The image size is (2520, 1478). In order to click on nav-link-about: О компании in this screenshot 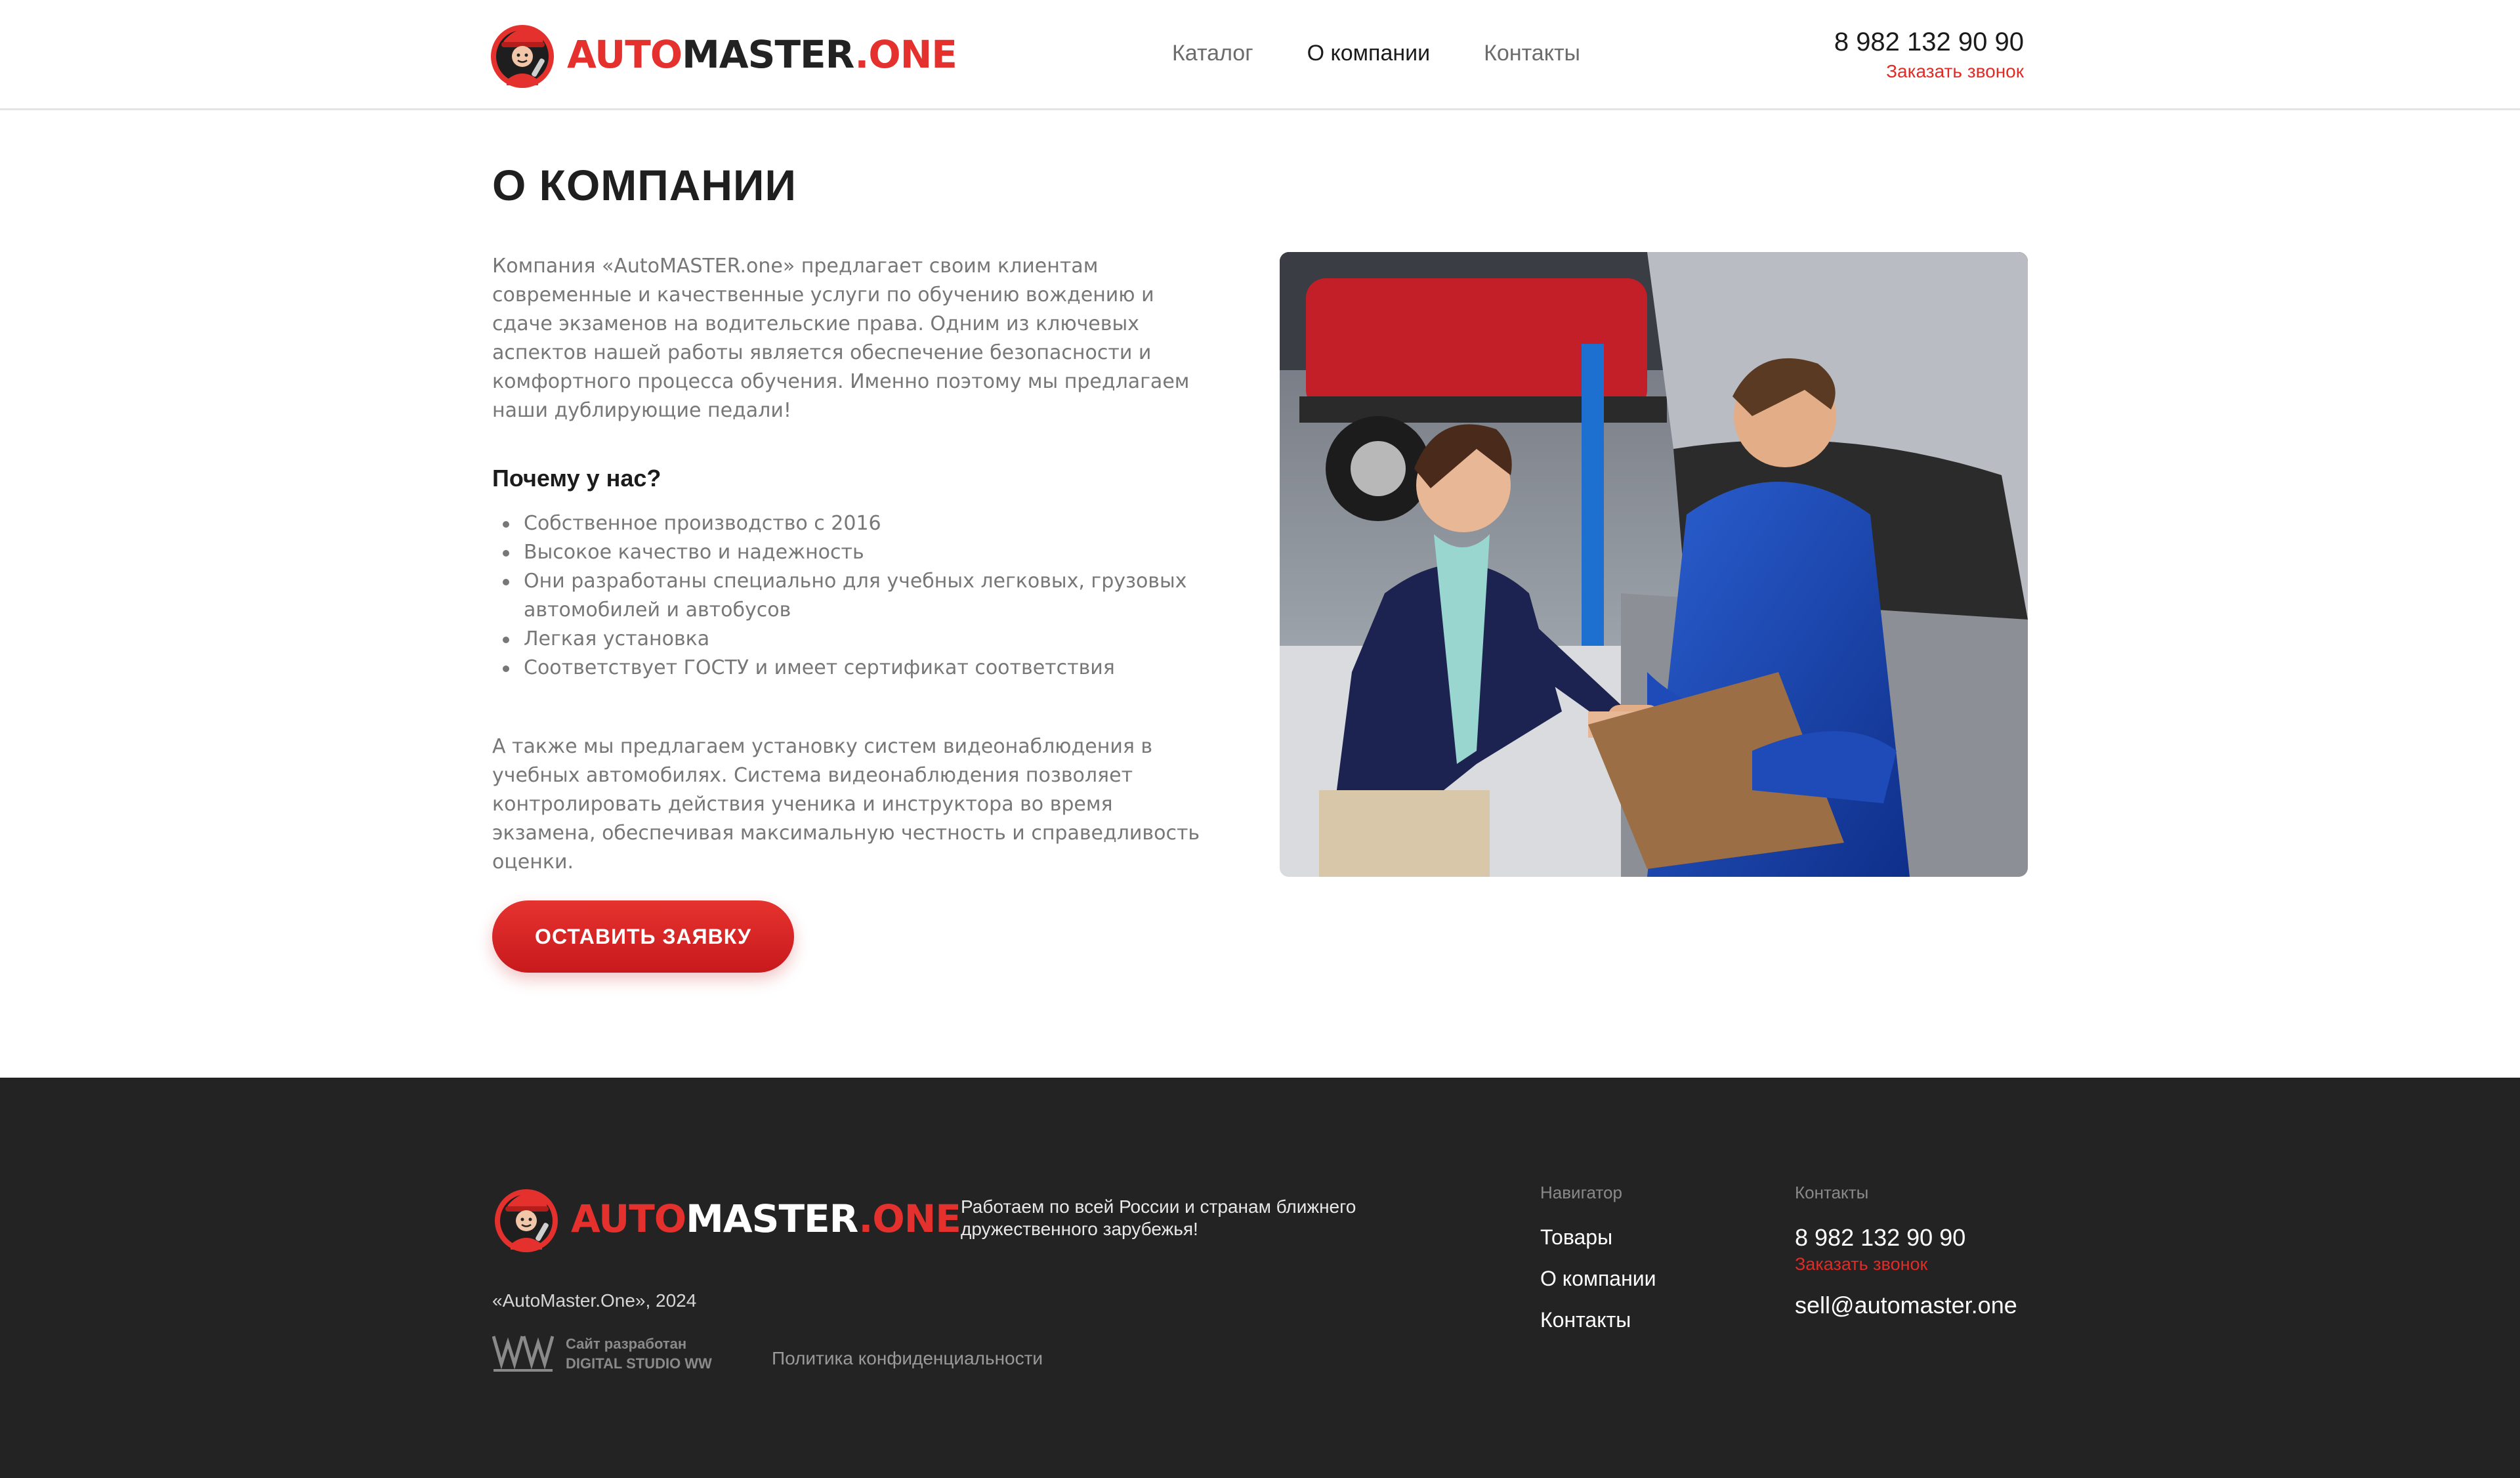, I will do `click(1369, 53)`.